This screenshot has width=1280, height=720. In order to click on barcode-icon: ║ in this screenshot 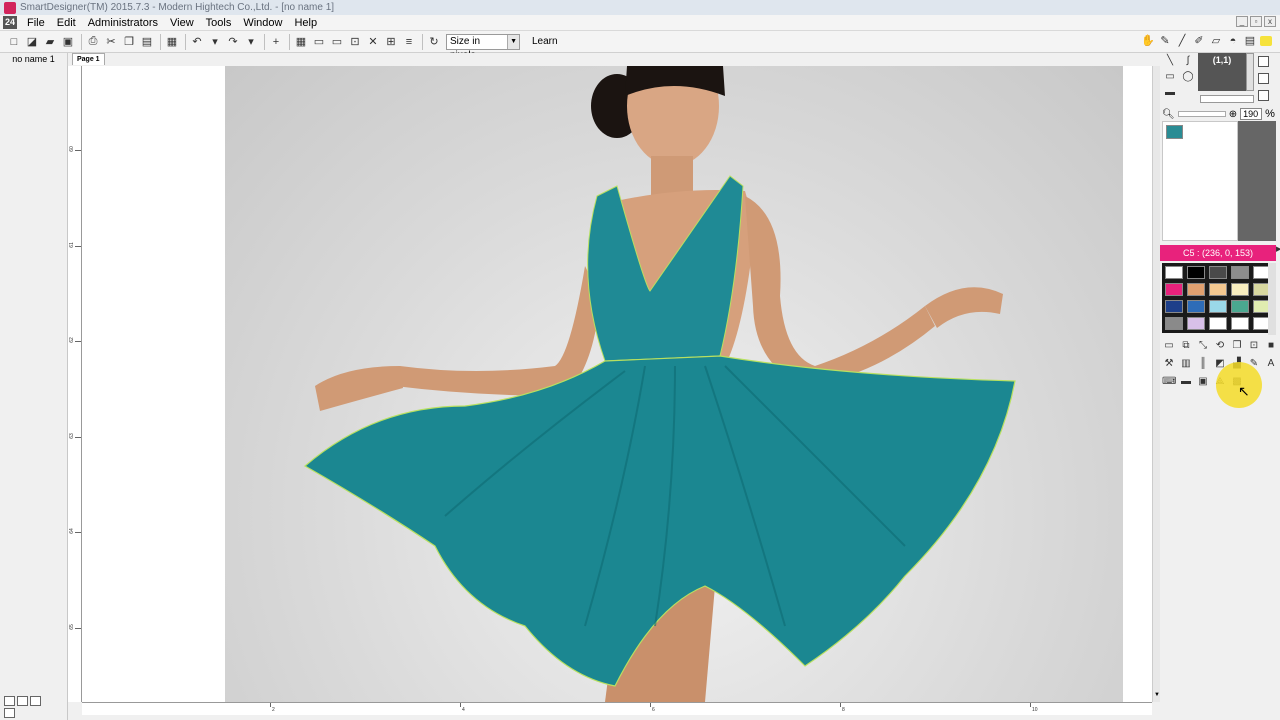, I will do `click(1203, 364)`.